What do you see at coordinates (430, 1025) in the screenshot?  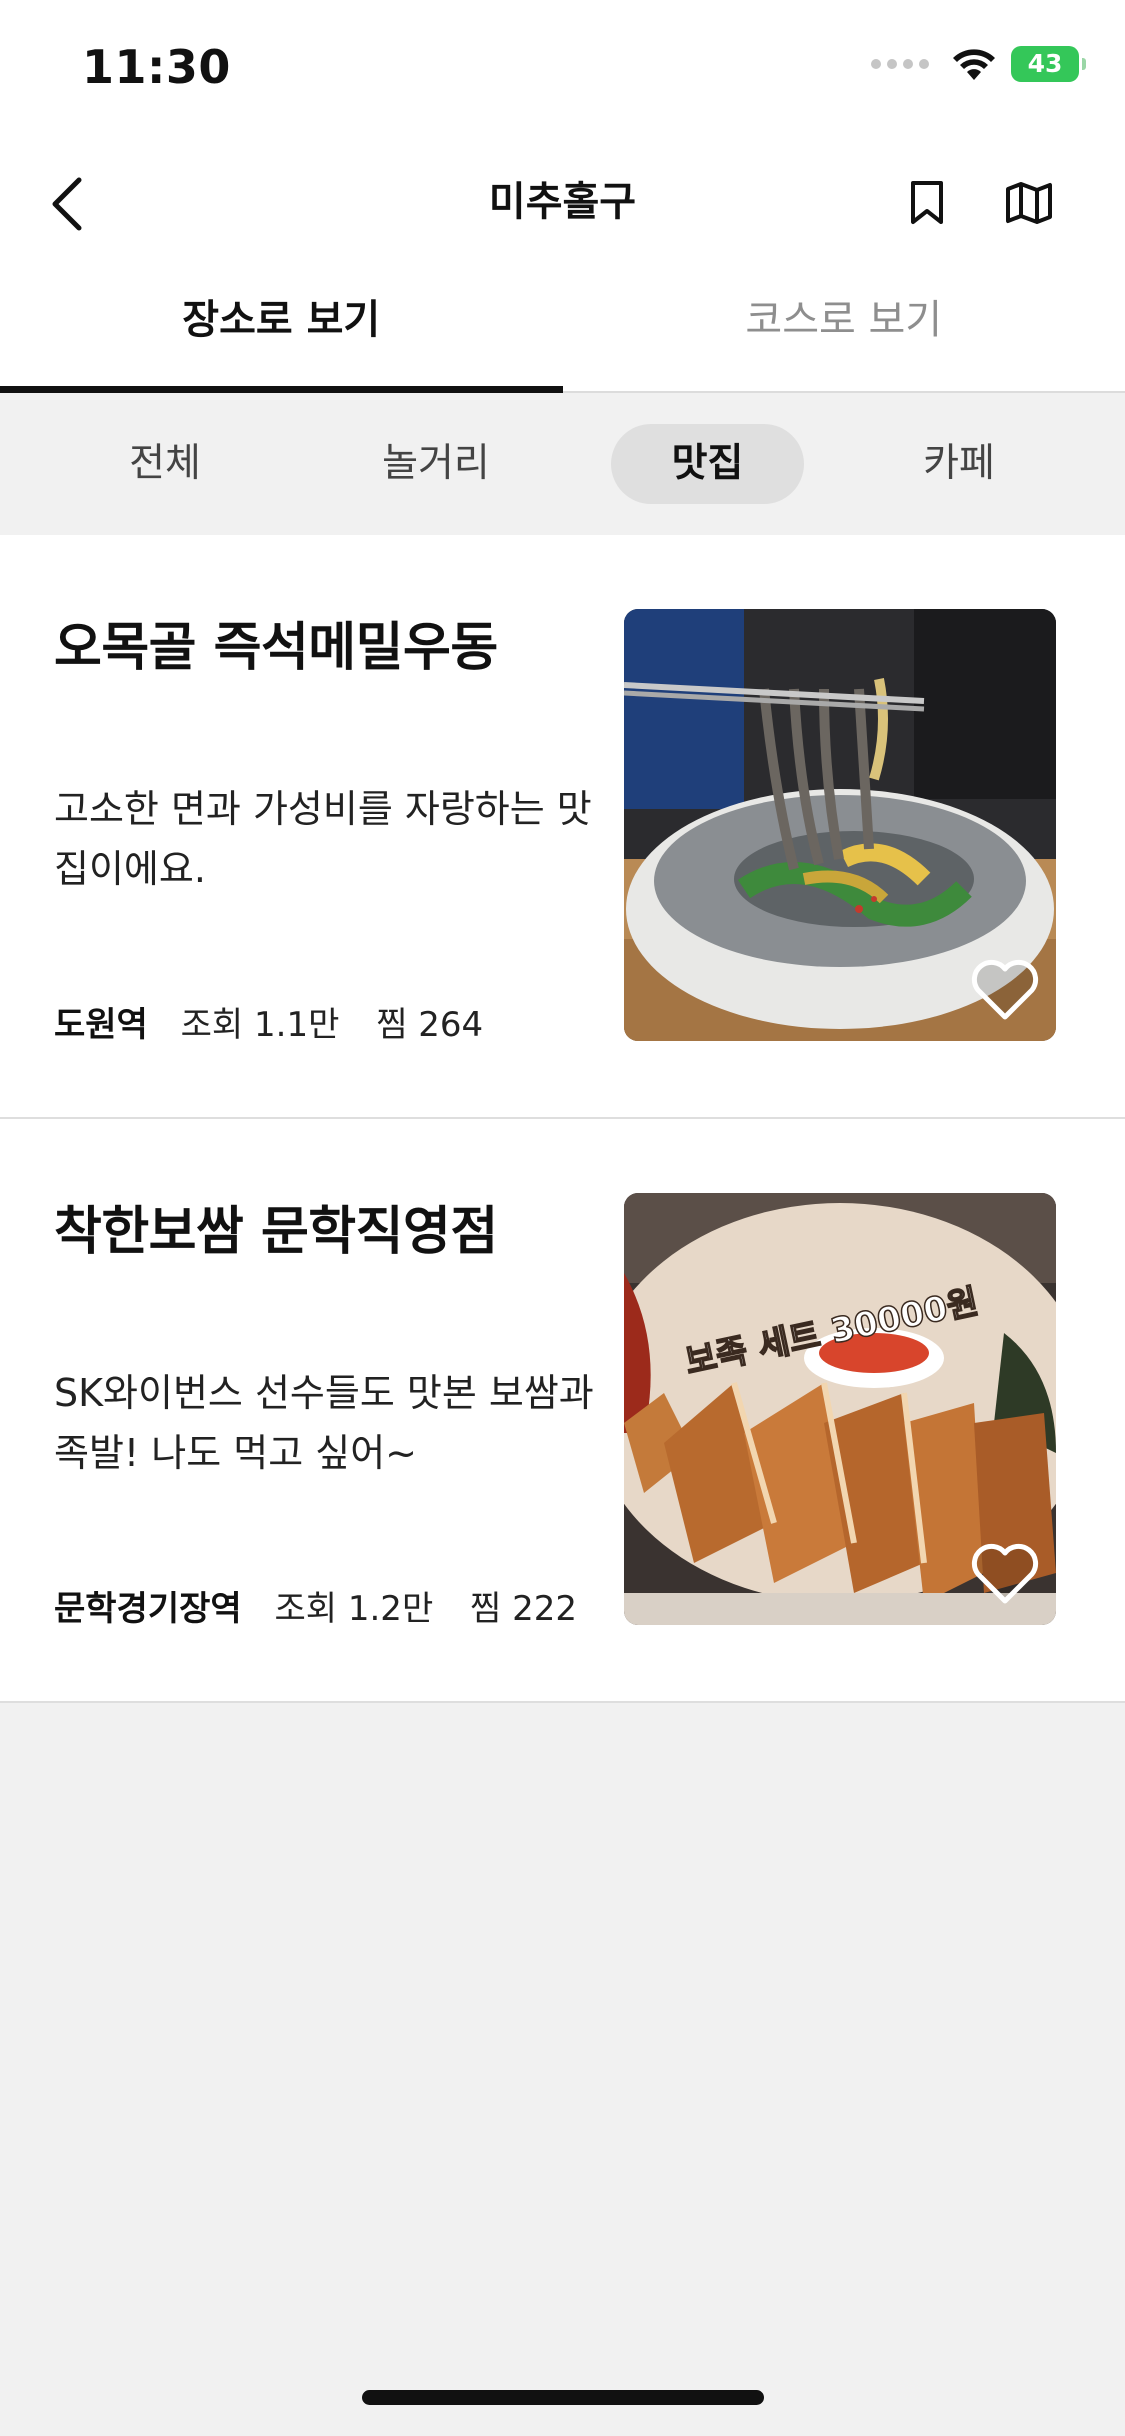 I see `place-saves: 찜 264` at bounding box center [430, 1025].